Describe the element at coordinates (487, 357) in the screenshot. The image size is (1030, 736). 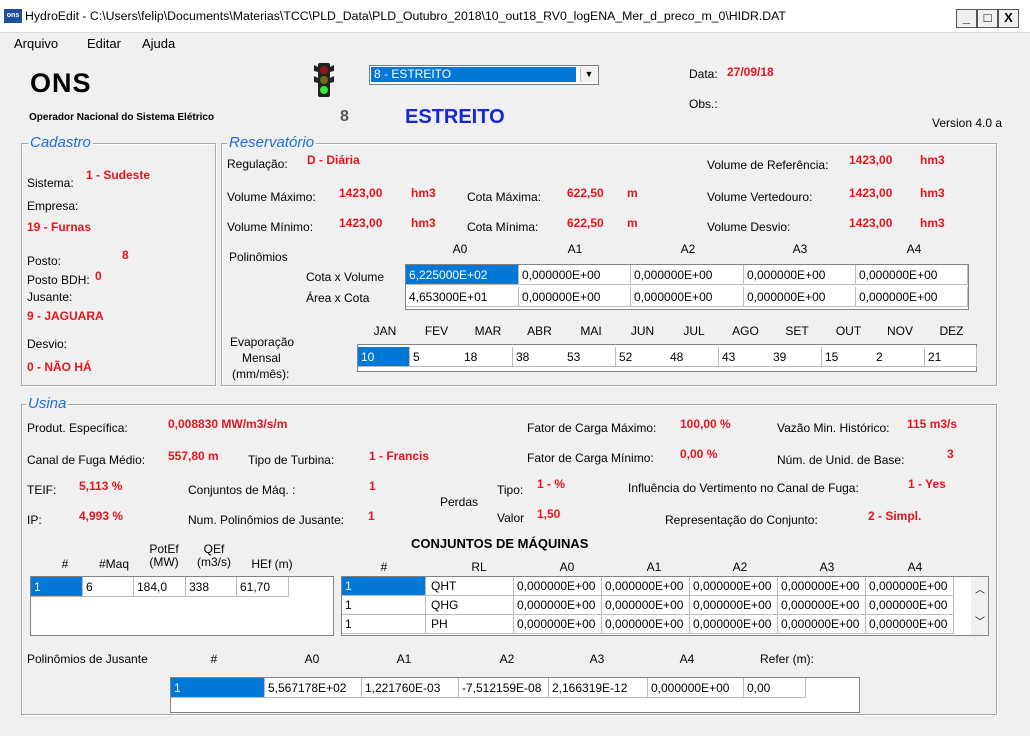
I see `evap-cell-mar: 18` at that location.